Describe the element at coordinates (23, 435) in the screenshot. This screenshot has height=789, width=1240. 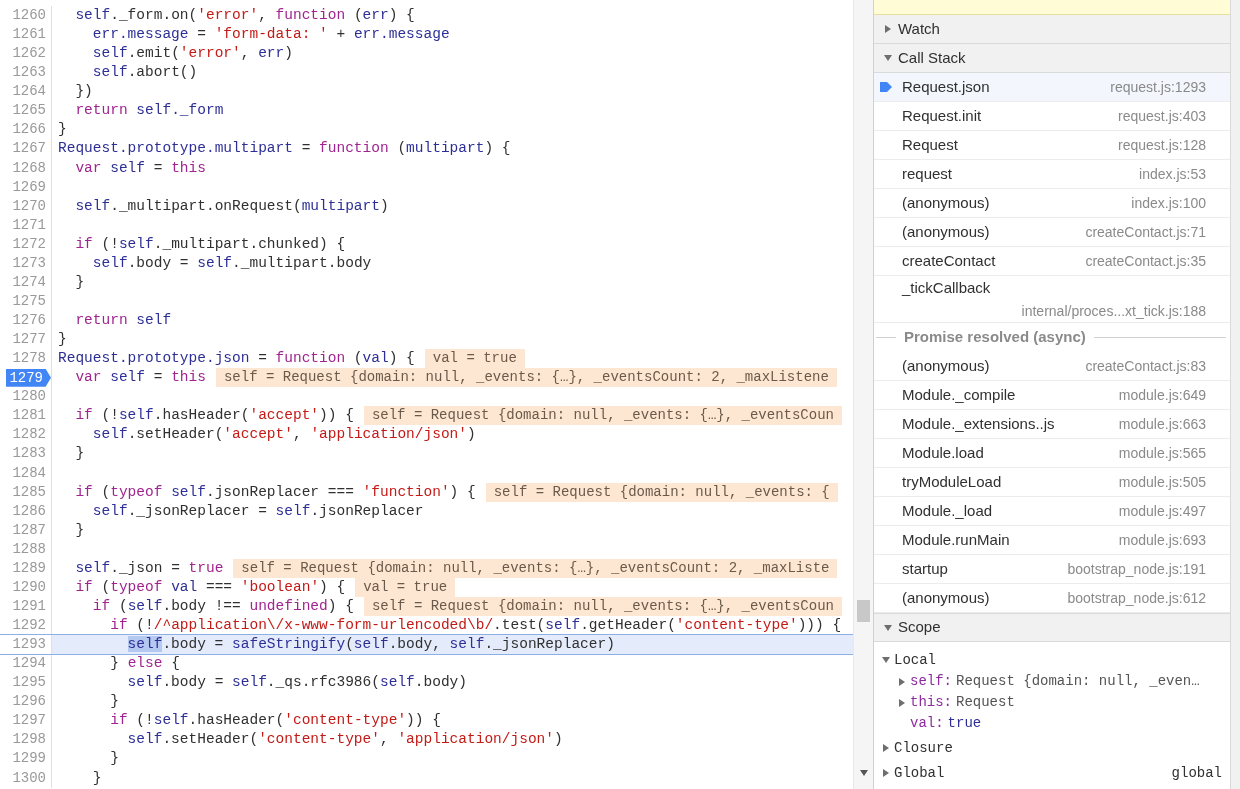
I see `line-number: 1282` at that location.